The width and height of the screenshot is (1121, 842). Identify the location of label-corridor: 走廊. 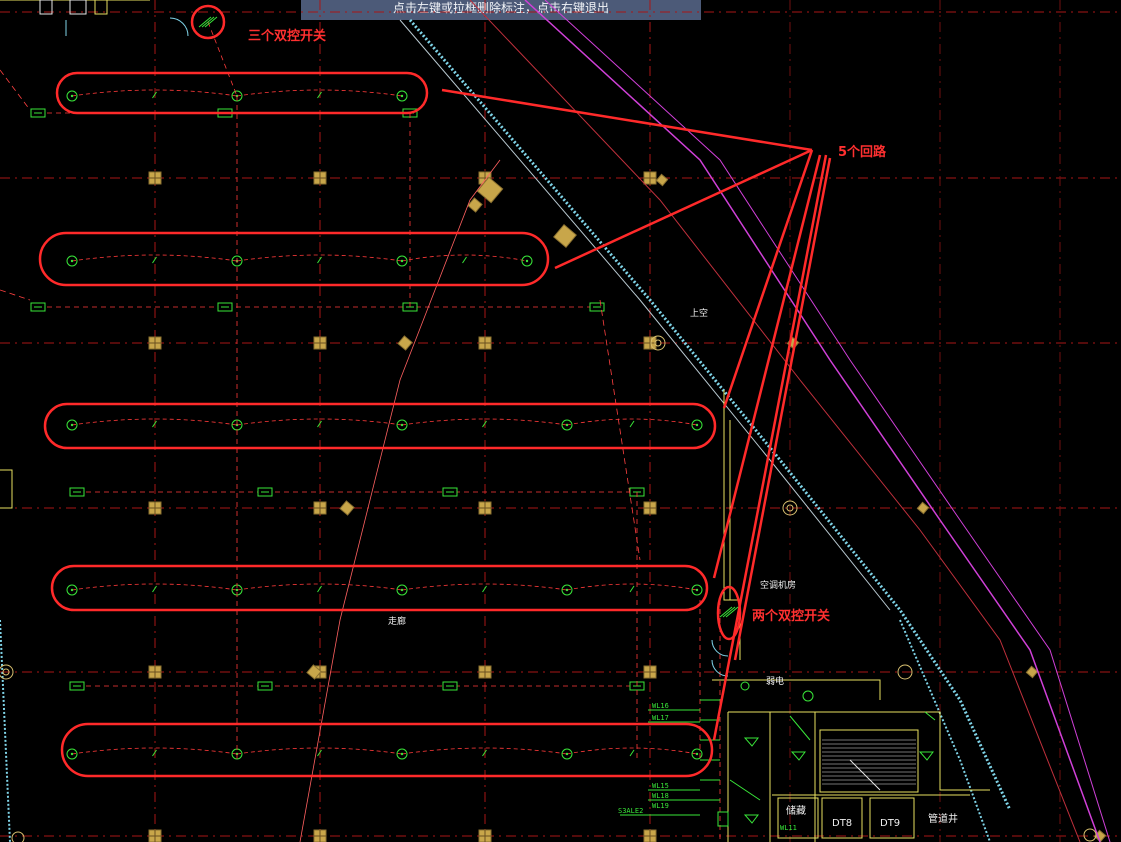
(397, 621).